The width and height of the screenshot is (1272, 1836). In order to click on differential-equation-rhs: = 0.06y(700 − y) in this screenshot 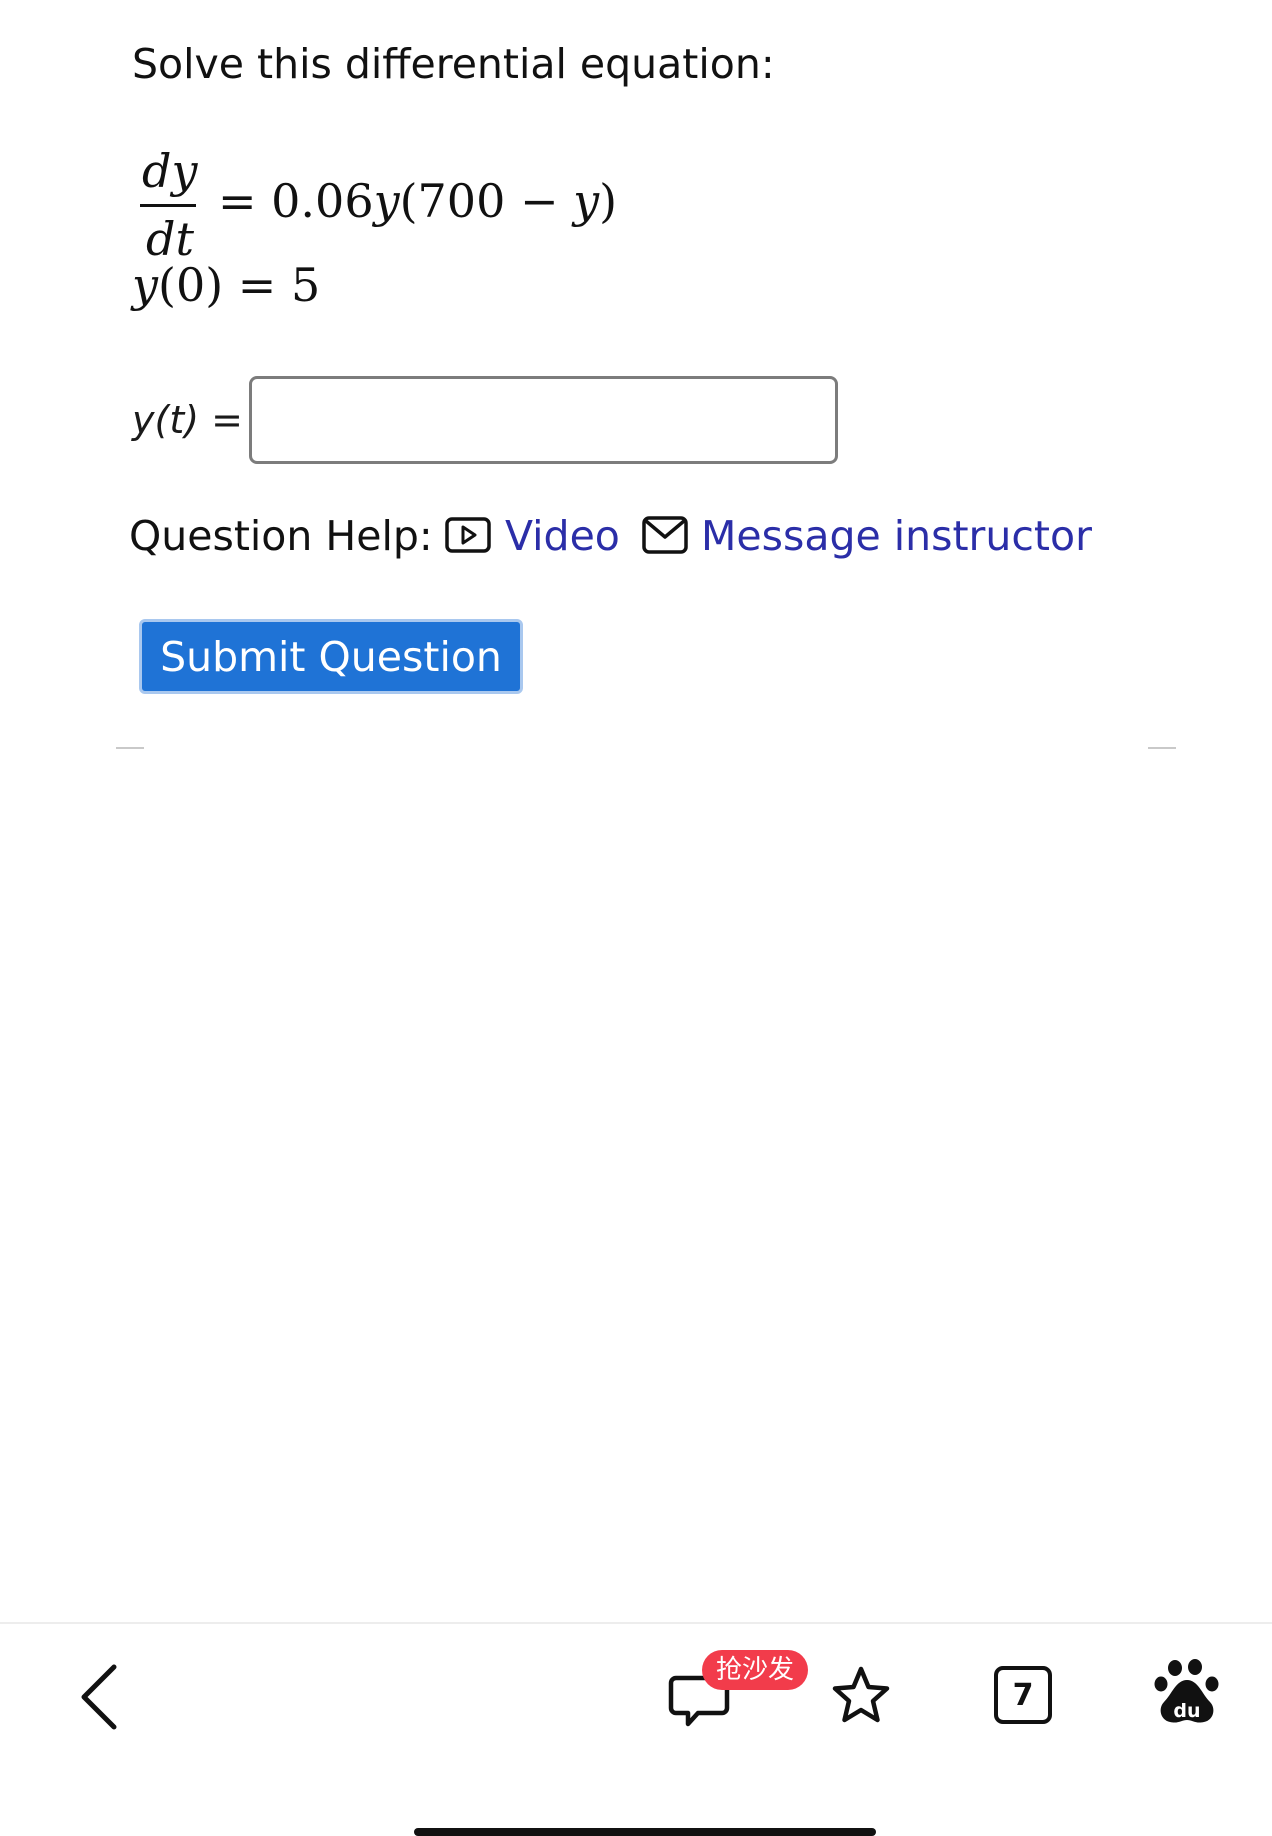, I will do `click(417, 201)`.